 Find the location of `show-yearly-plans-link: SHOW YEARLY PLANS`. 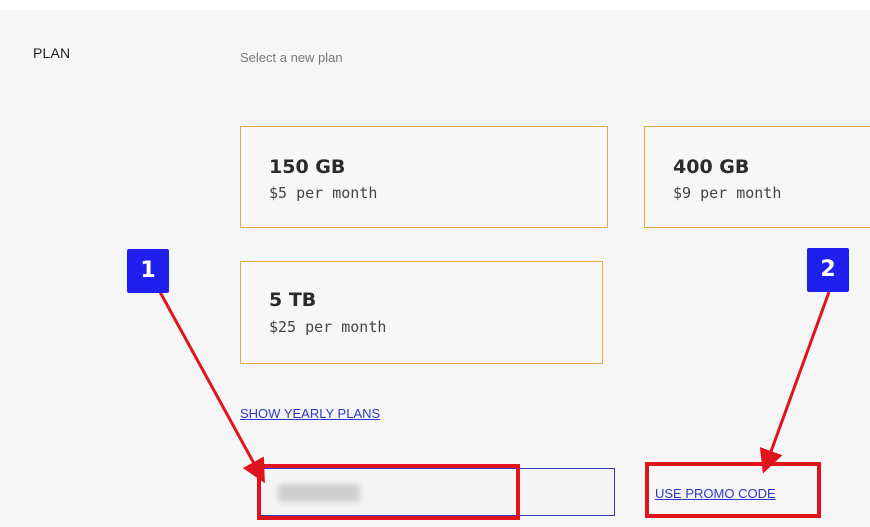

show-yearly-plans-link: SHOW YEARLY PLANS is located at coordinates (310, 413).